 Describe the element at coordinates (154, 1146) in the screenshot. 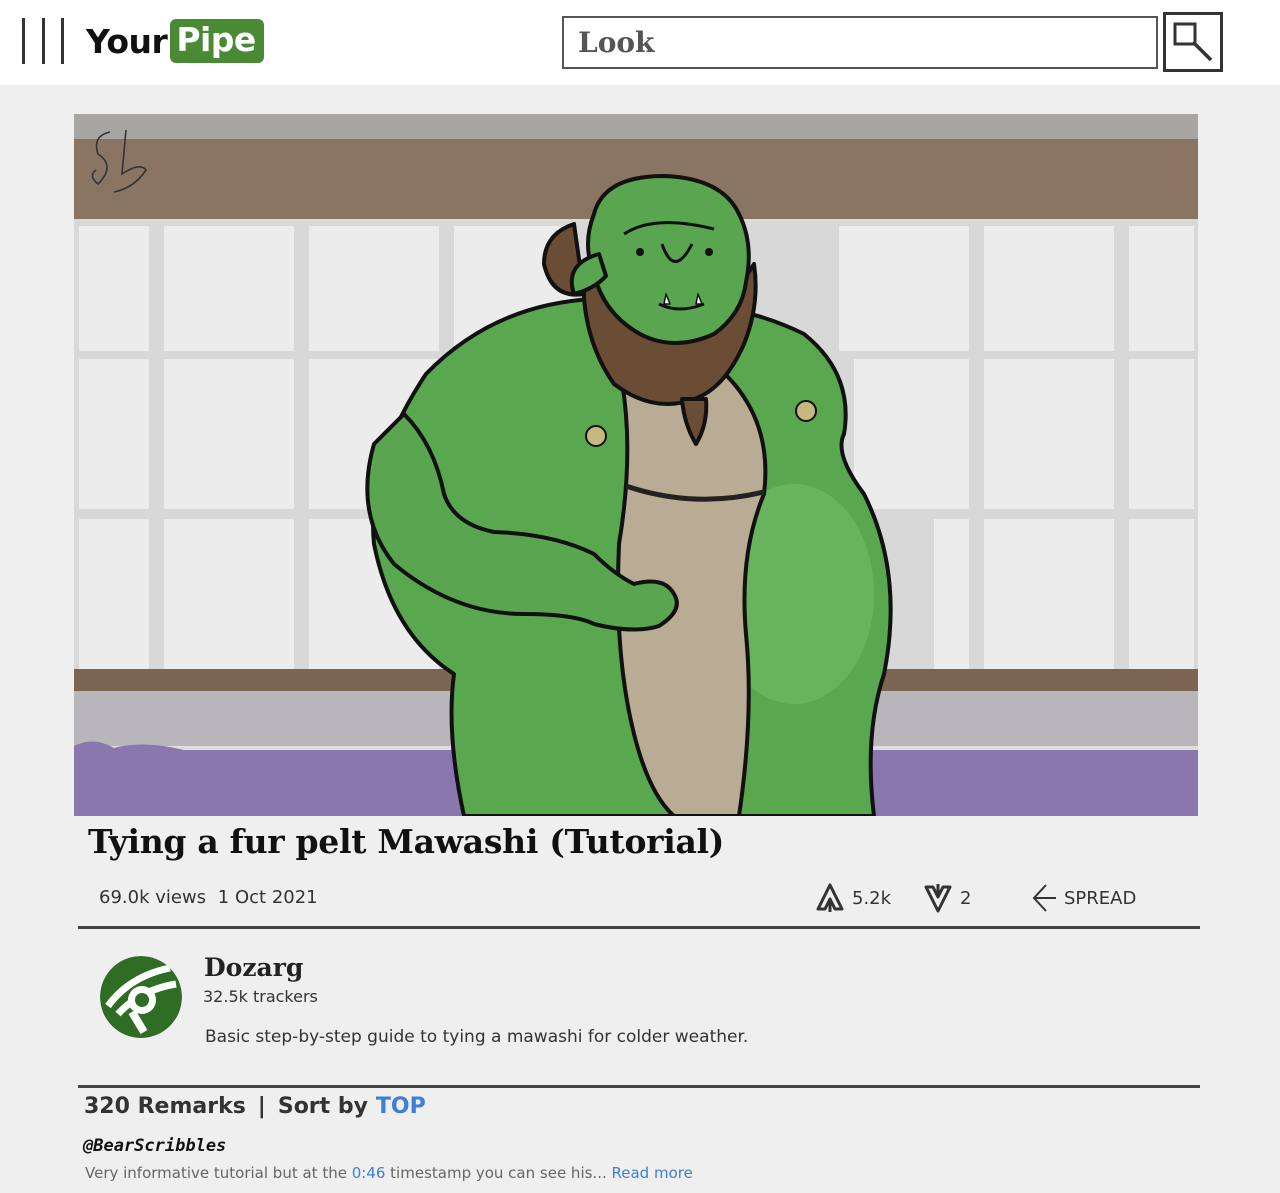

I see `comment-author: @BearScribbles` at that location.